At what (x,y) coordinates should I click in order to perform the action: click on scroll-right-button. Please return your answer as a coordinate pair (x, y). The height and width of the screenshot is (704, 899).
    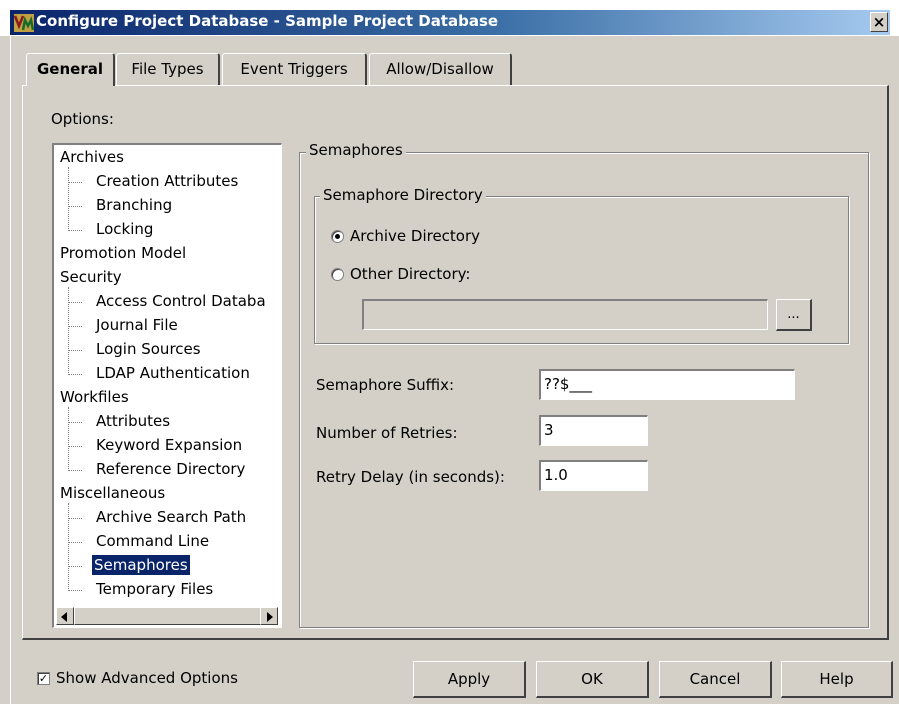
    Looking at the image, I should click on (269, 616).